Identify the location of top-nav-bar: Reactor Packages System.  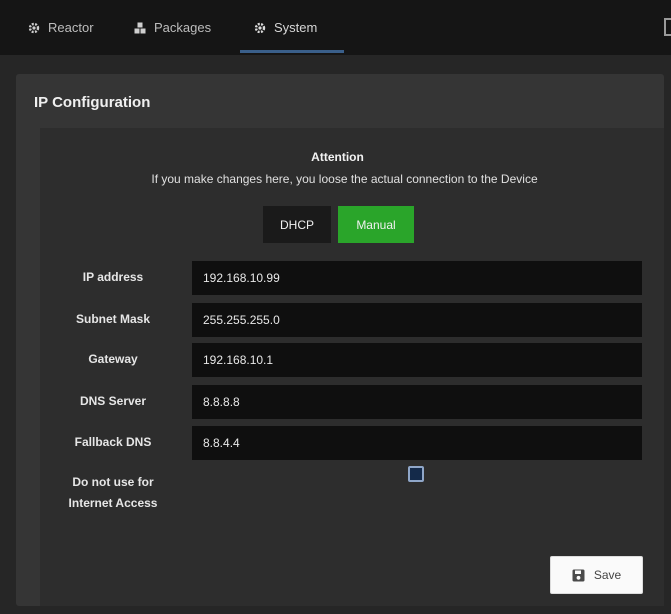
(335, 27).